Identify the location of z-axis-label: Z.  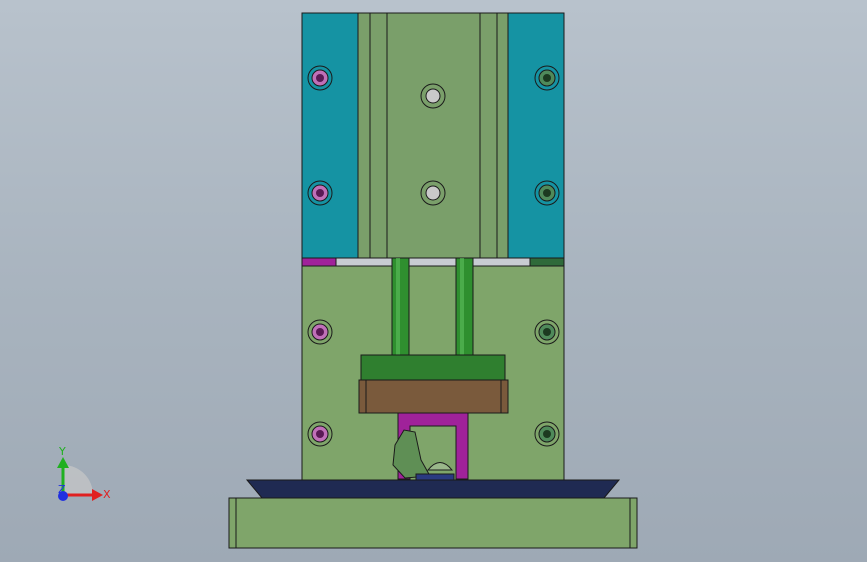
(62, 489).